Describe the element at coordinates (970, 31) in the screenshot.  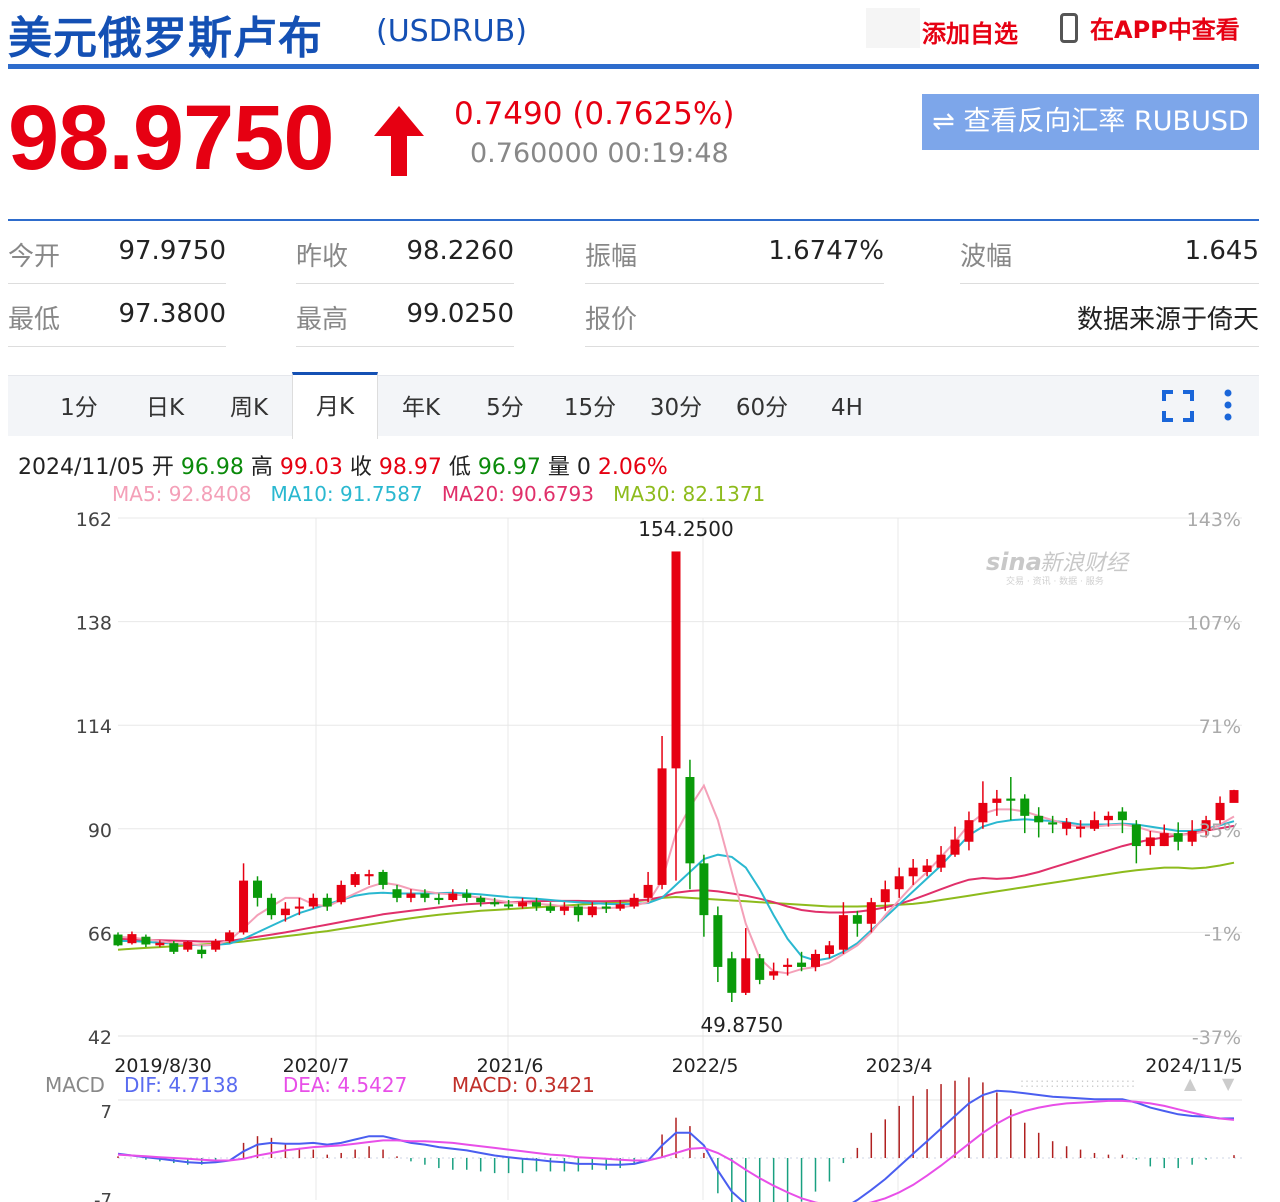
I see `add-watchlist-button: 添加自选` at that location.